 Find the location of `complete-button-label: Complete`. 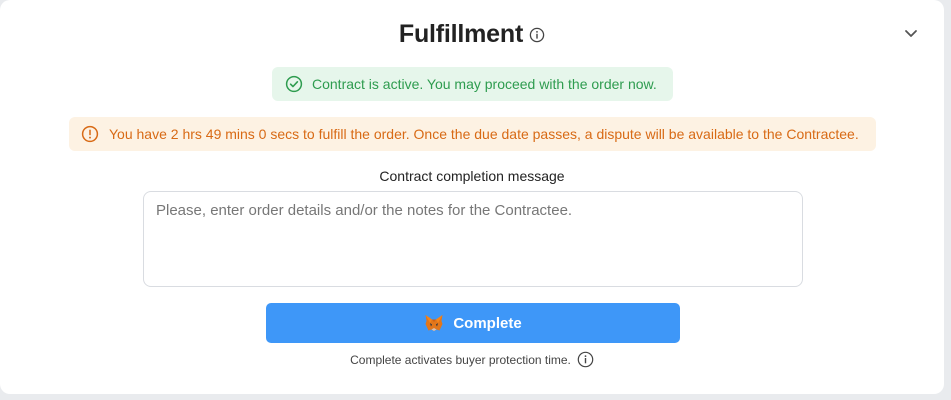

complete-button-label: Complete is located at coordinates (487, 323).